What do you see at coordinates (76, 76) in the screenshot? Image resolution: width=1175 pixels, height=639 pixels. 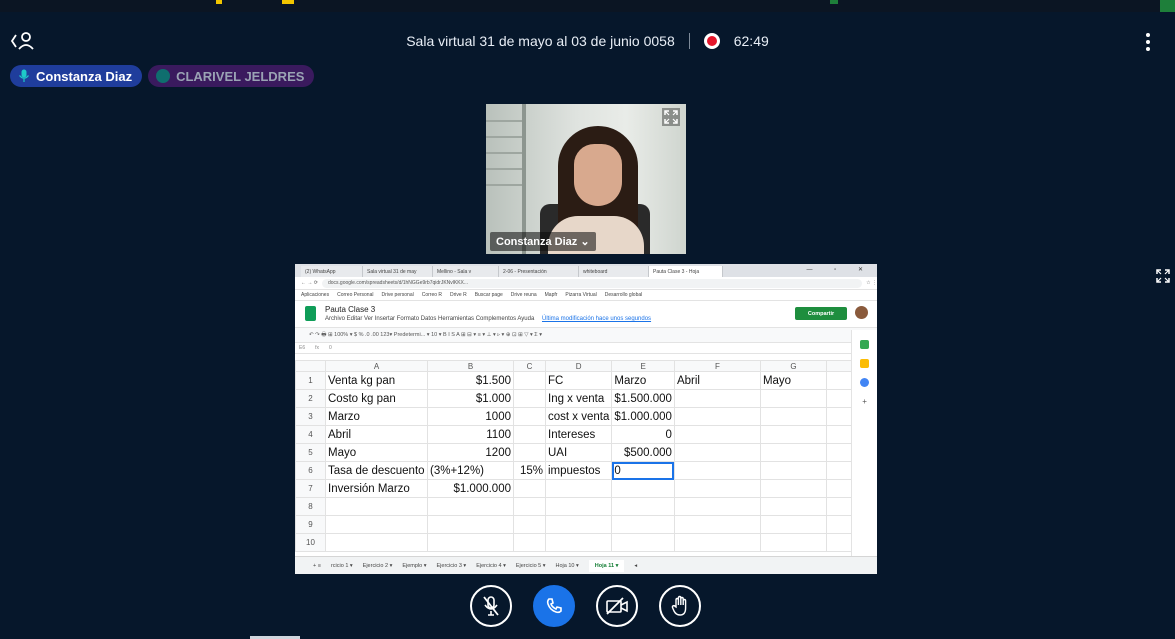 I see `participant-chip-constanza: Constanza Diaz` at bounding box center [76, 76].